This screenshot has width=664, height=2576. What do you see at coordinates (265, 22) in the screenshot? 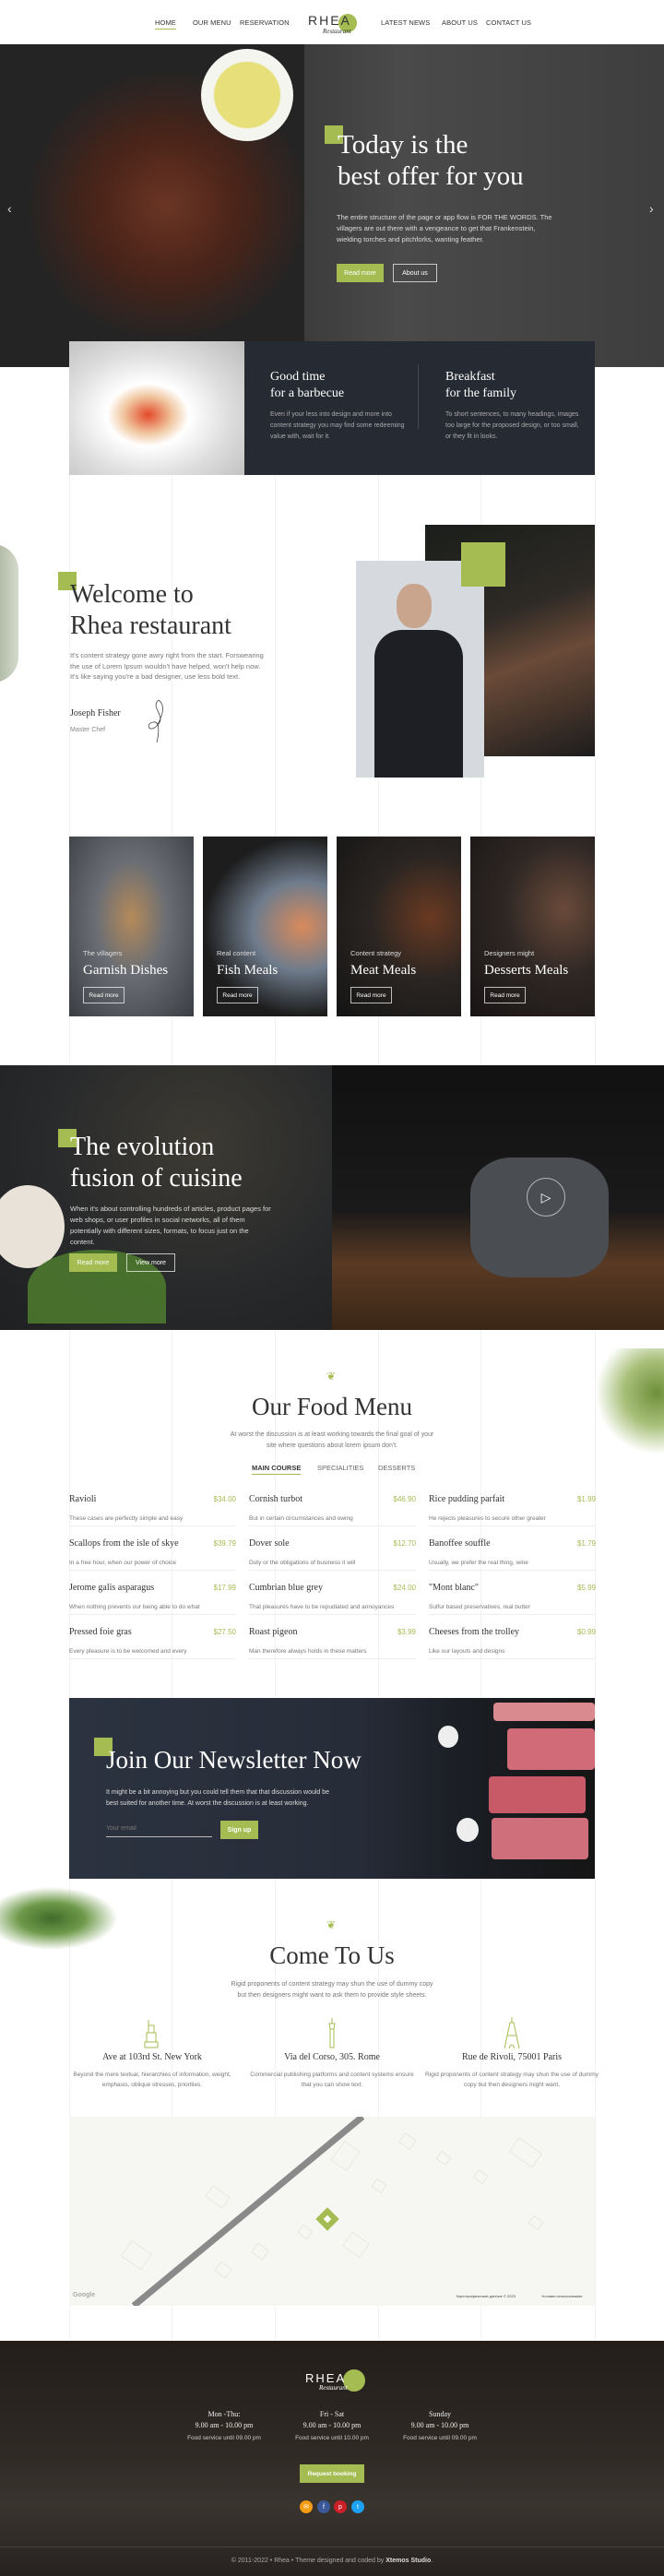
I see `nav-reservation: RESERVATION` at bounding box center [265, 22].